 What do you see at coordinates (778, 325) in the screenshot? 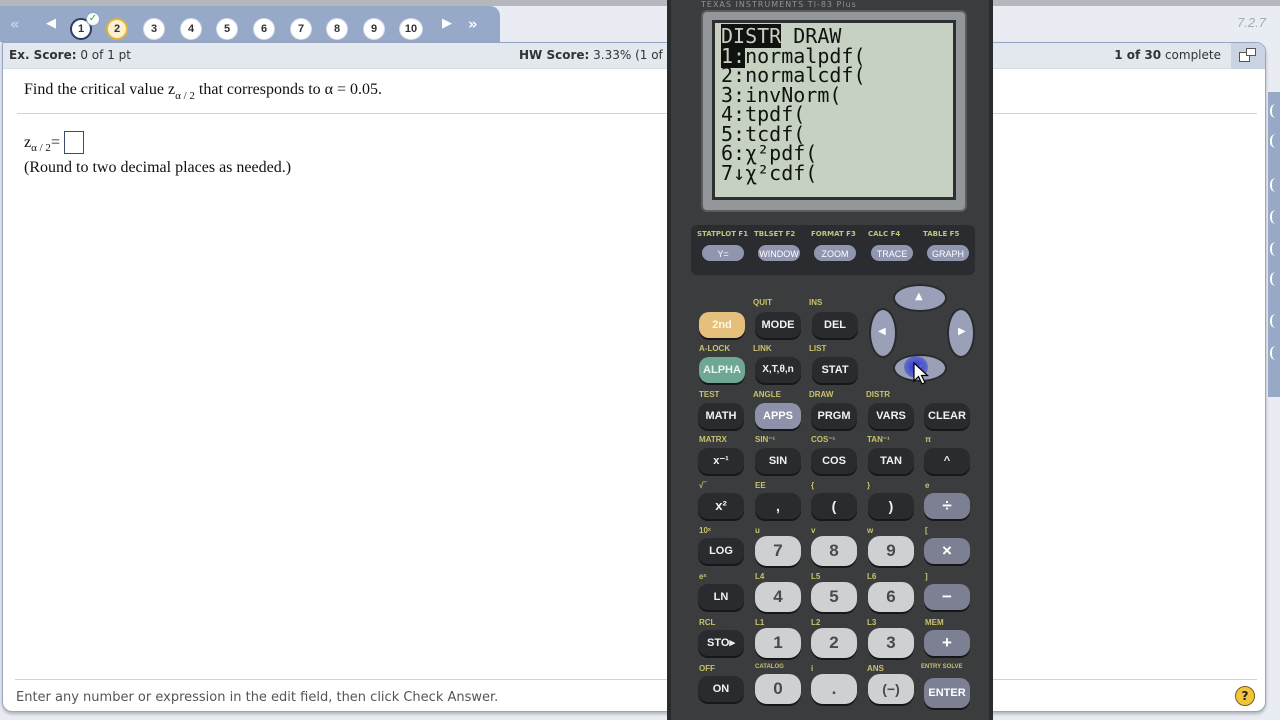
I see `key-mode: MODE` at bounding box center [778, 325].